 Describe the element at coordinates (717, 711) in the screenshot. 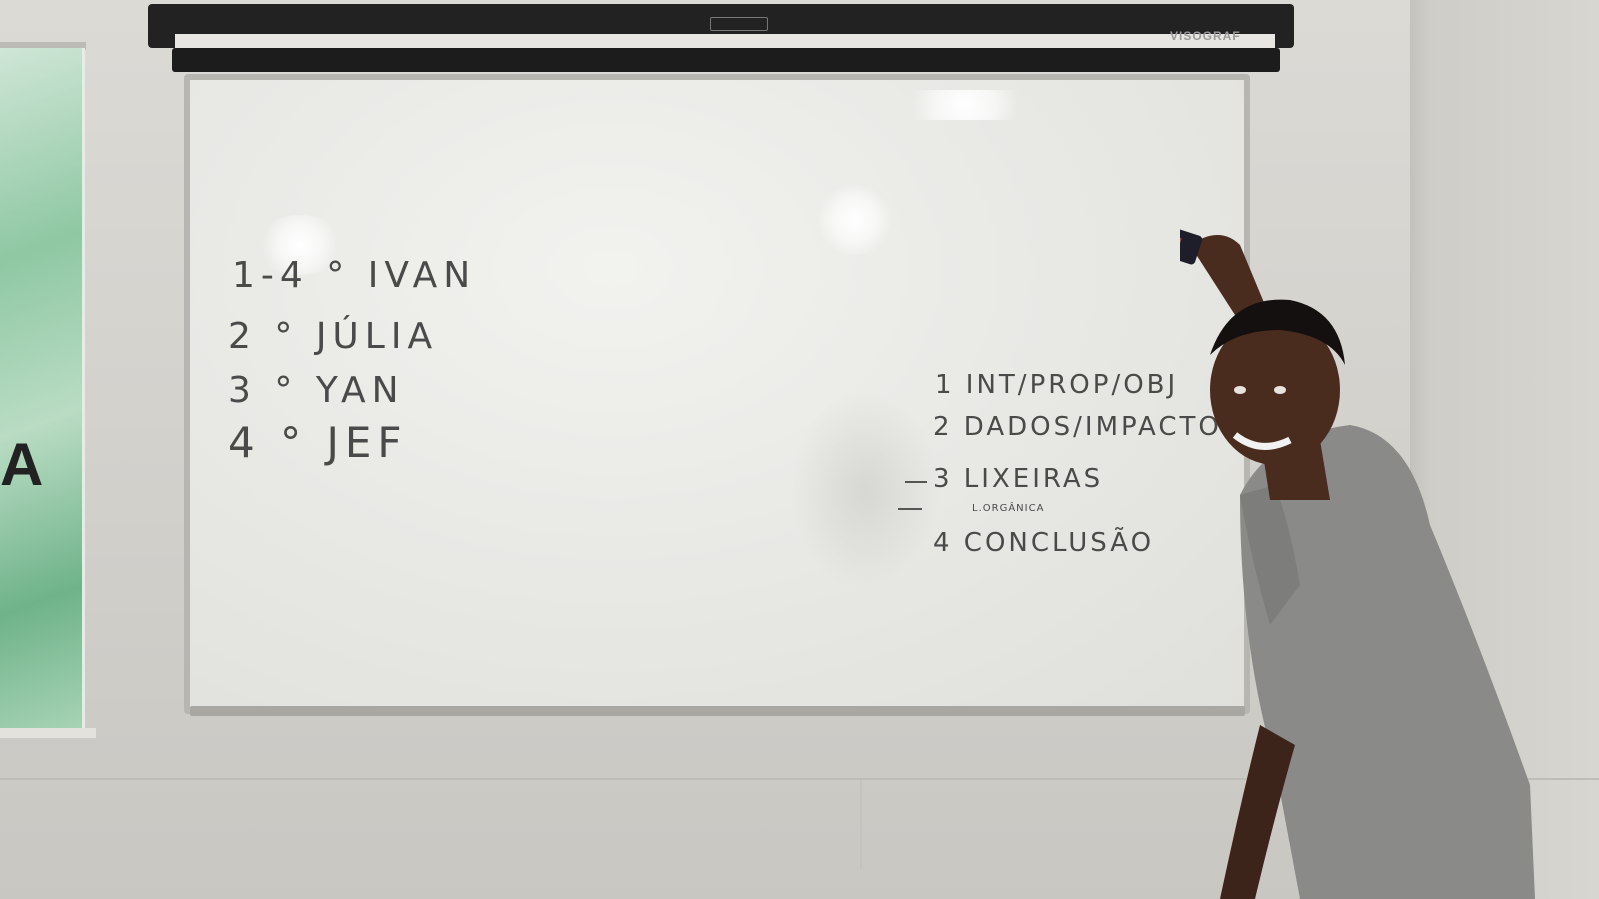

I see `whiteboard-tray` at that location.